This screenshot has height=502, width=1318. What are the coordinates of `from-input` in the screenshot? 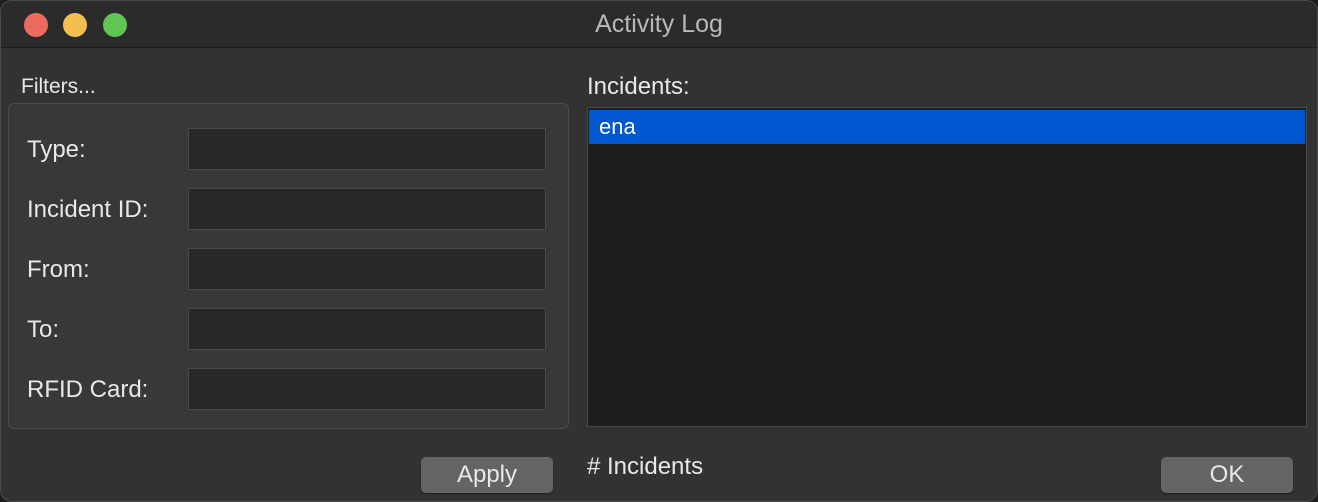 It's located at (367, 269).